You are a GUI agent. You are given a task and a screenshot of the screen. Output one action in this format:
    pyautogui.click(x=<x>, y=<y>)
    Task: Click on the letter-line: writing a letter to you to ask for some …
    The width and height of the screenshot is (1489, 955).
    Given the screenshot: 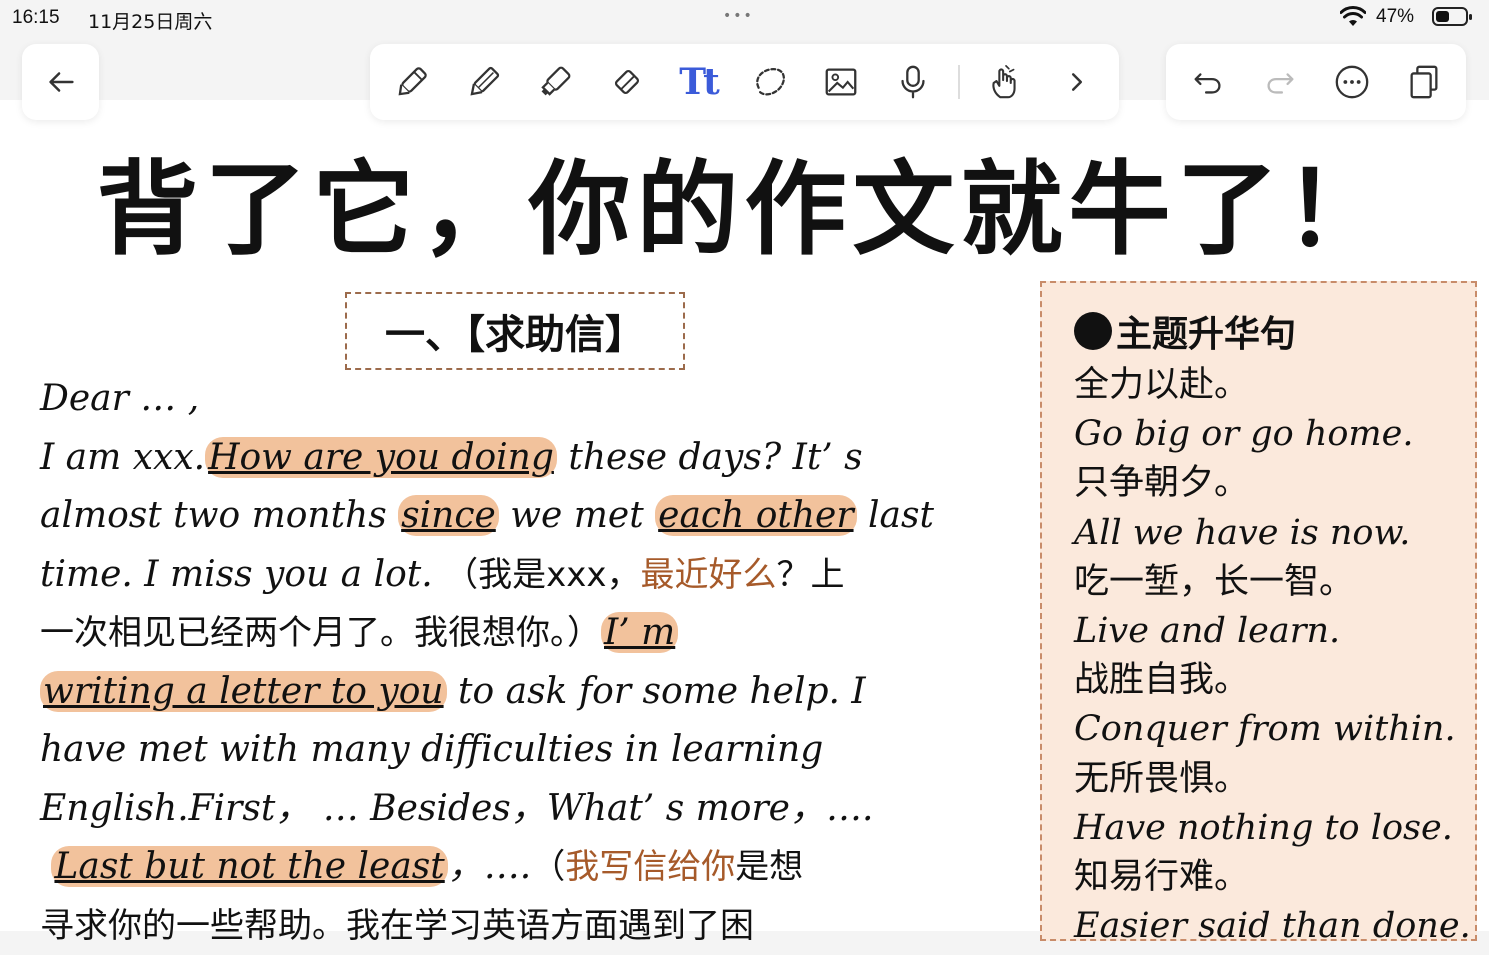 What is the action you would take?
    pyautogui.click(x=527, y=692)
    